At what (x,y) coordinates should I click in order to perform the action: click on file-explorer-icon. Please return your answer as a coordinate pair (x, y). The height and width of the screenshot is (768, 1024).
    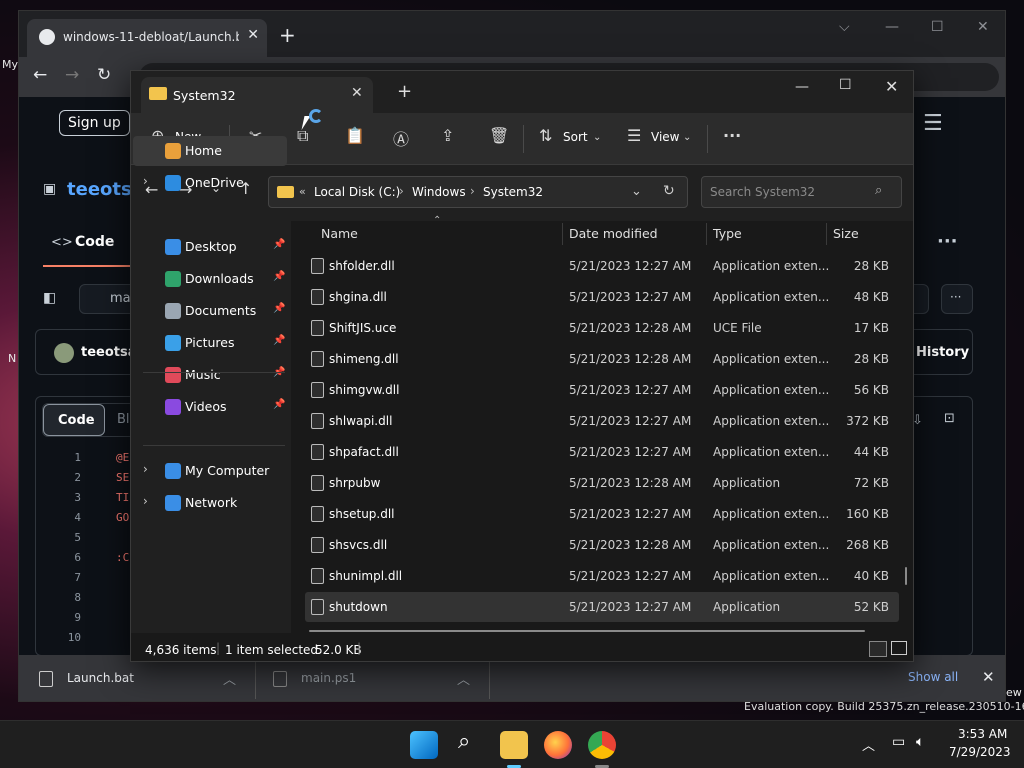
    Looking at the image, I should click on (514, 745).